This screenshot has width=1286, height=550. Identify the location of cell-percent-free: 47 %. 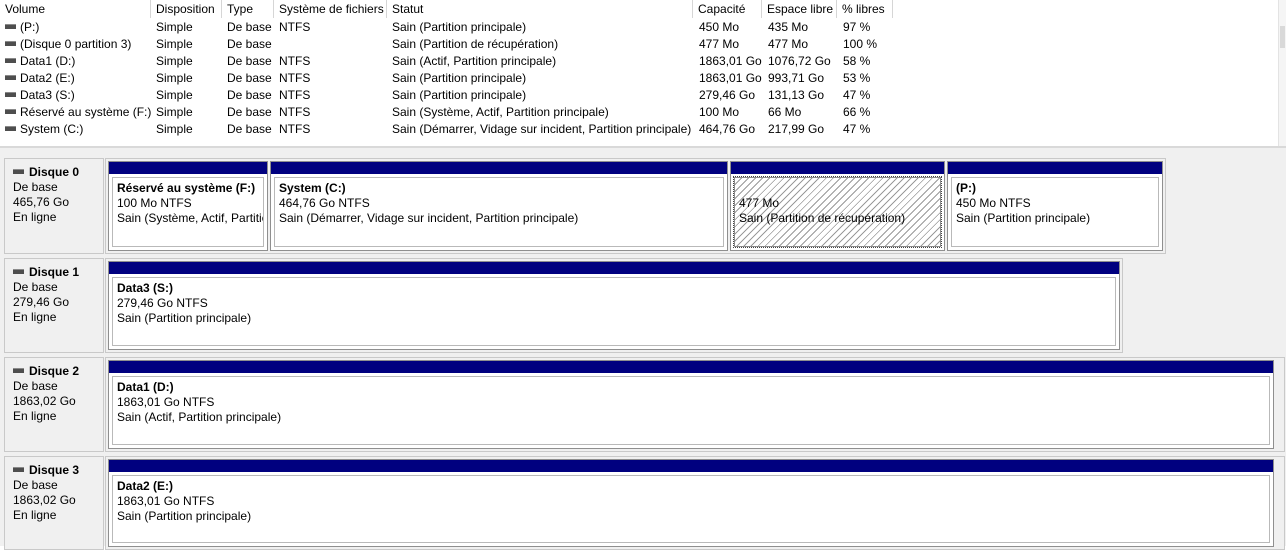
(868, 129).